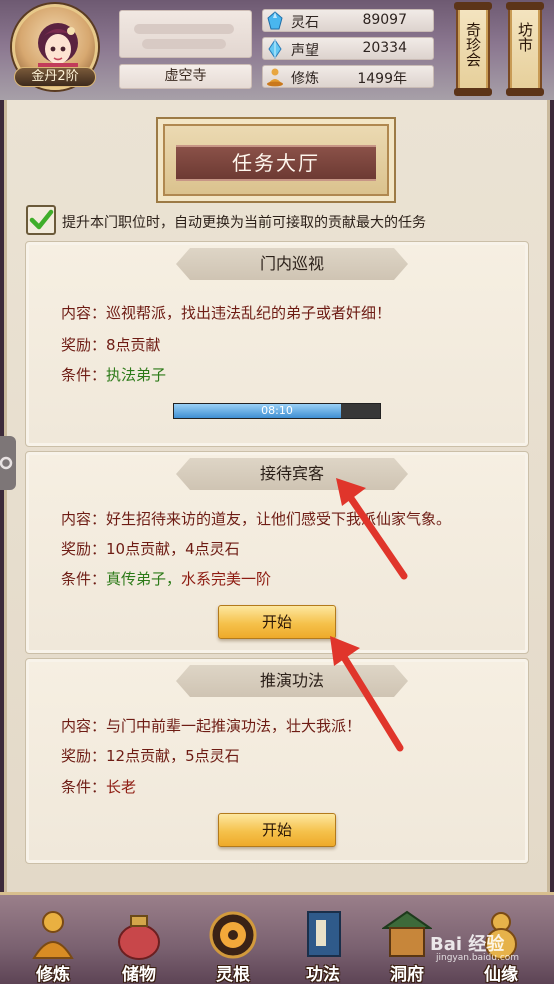 The image size is (554, 984). What do you see at coordinates (276, 163) in the screenshot?
I see `page-title: 任务大厅` at bounding box center [276, 163].